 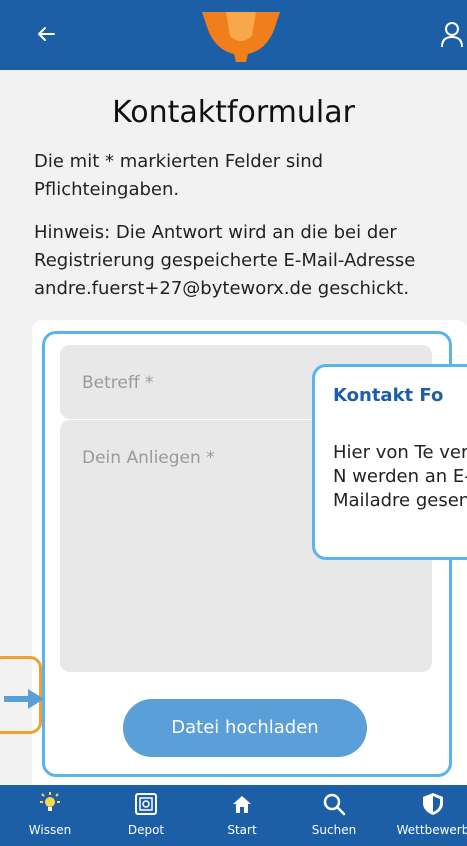 I want to click on nav-depot: Depot, so click(x=146, y=815).